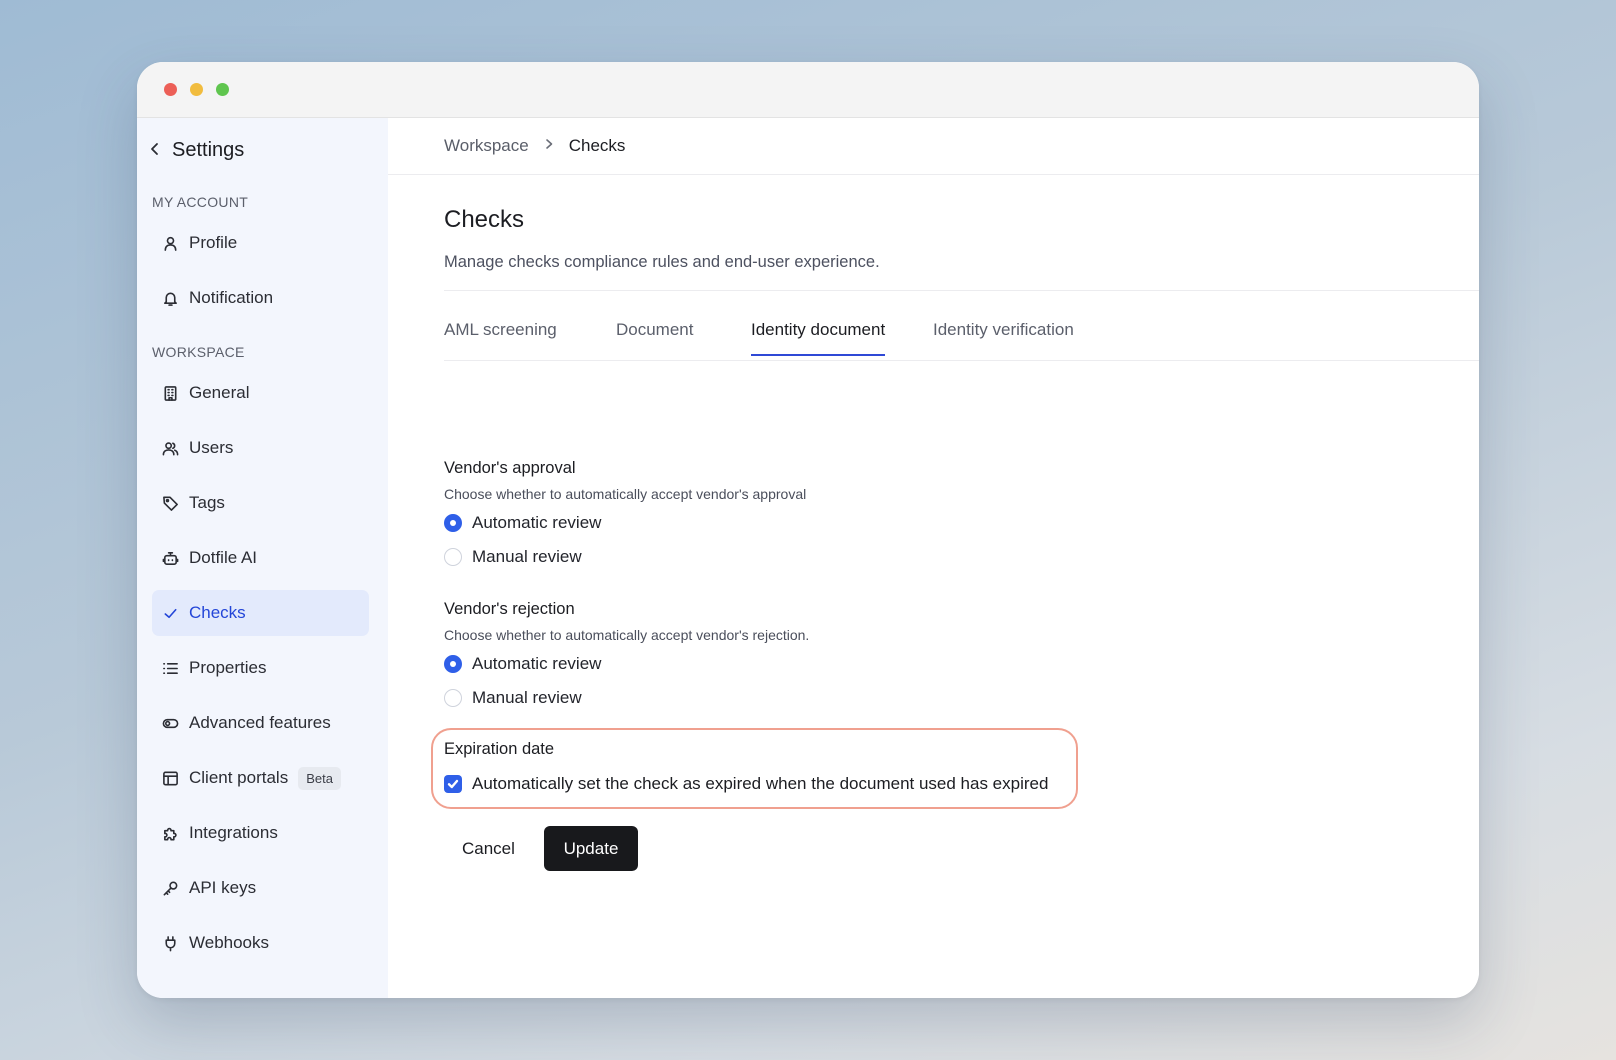 This screenshot has width=1616, height=1060. I want to click on divider, so click(961, 290).